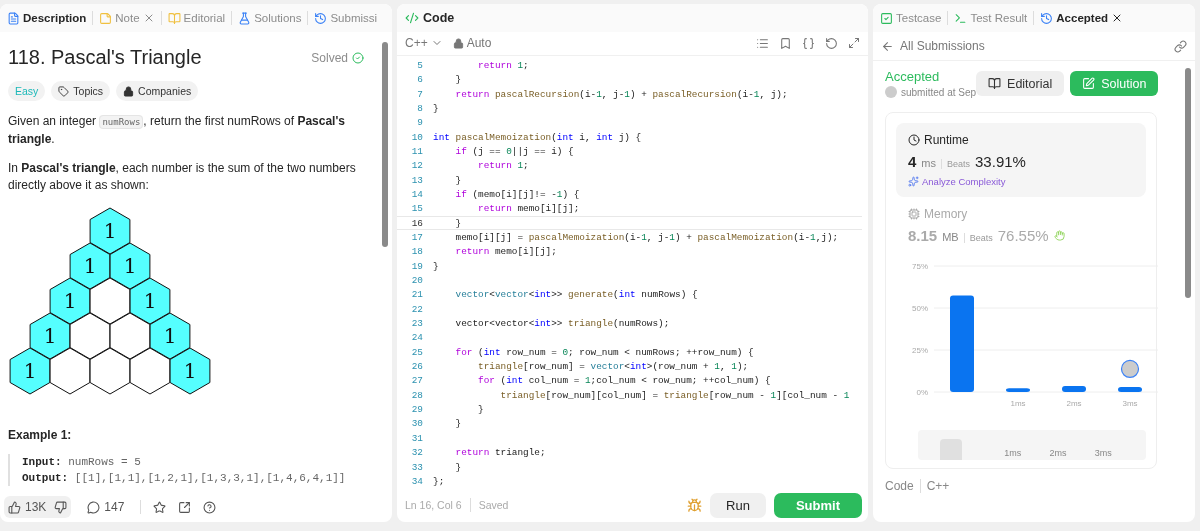 This screenshot has height=531, width=1200. What do you see at coordinates (417, 467) in the screenshot?
I see `line-number: 33` at bounding box center [417, 467].